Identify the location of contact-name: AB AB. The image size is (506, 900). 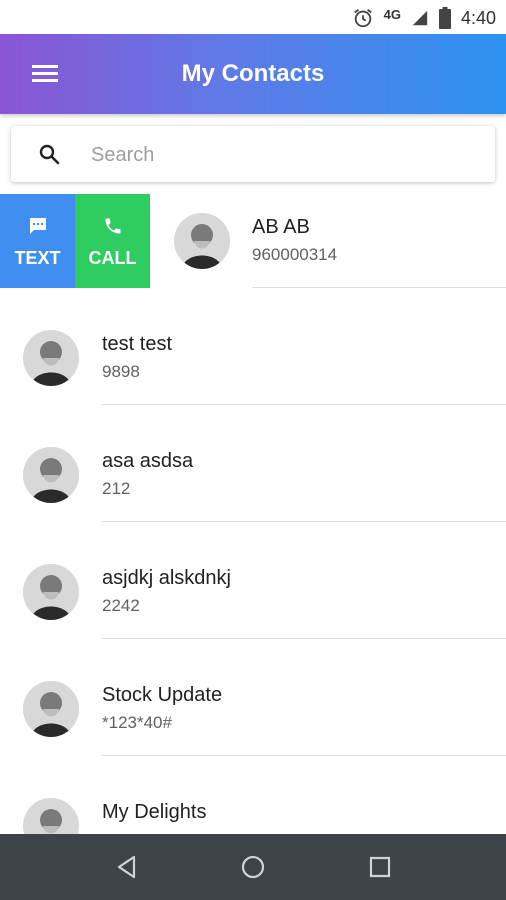
(281, 227).